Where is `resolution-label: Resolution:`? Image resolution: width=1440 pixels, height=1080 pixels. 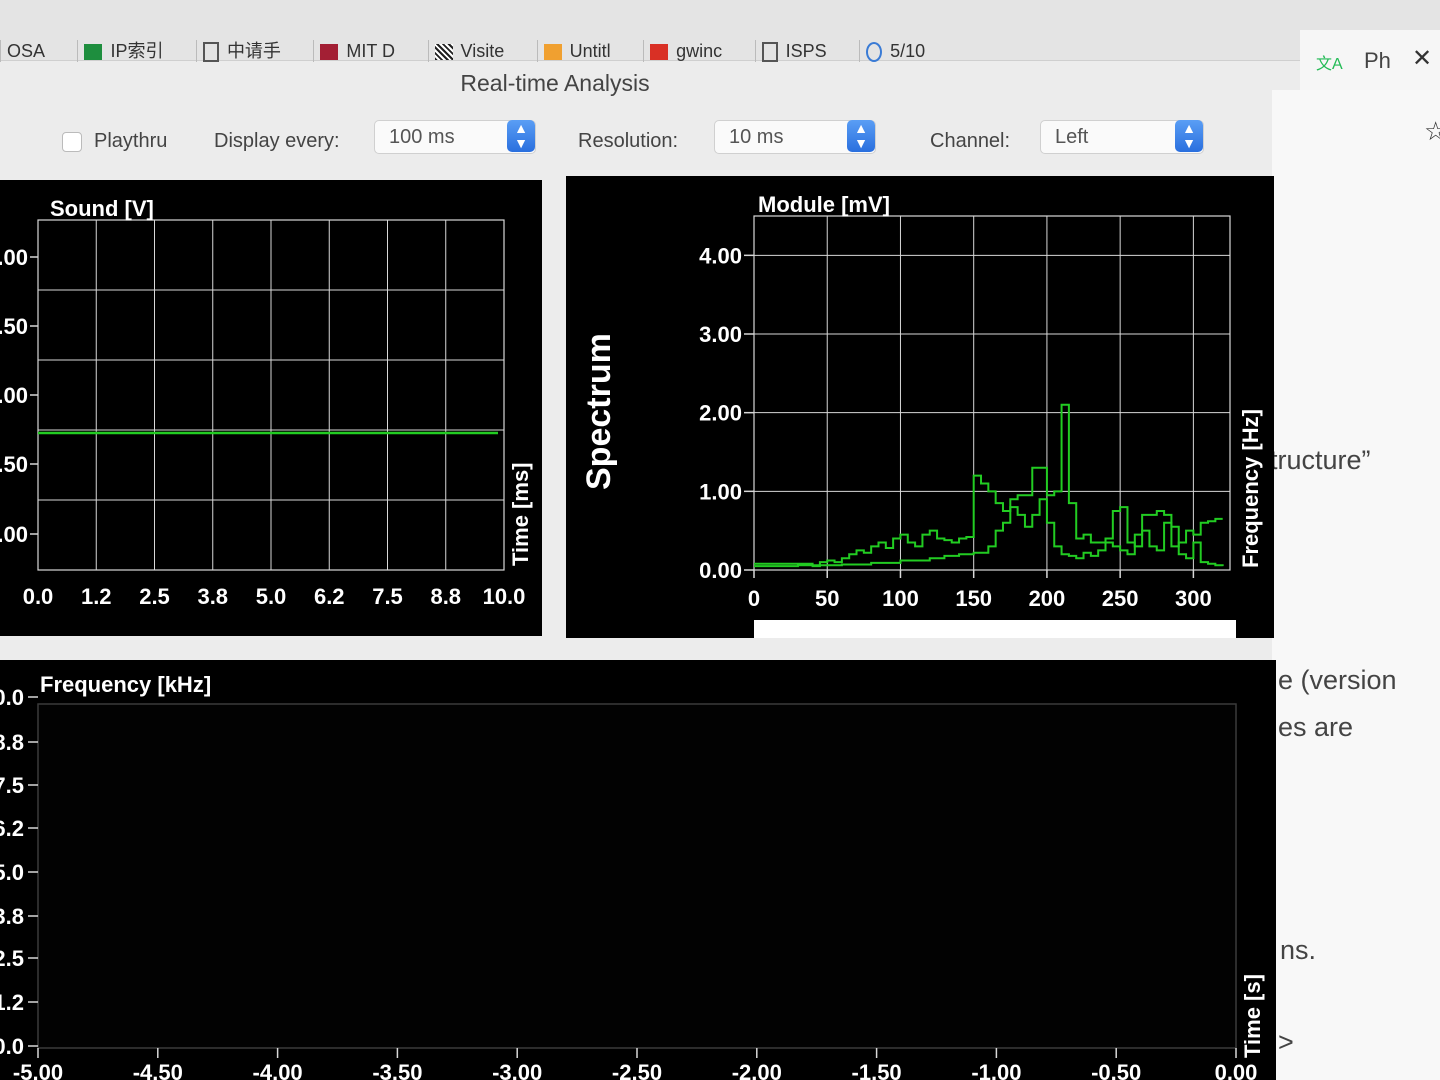
resolution-label: Resolution: is located at coordinates (628, 141).